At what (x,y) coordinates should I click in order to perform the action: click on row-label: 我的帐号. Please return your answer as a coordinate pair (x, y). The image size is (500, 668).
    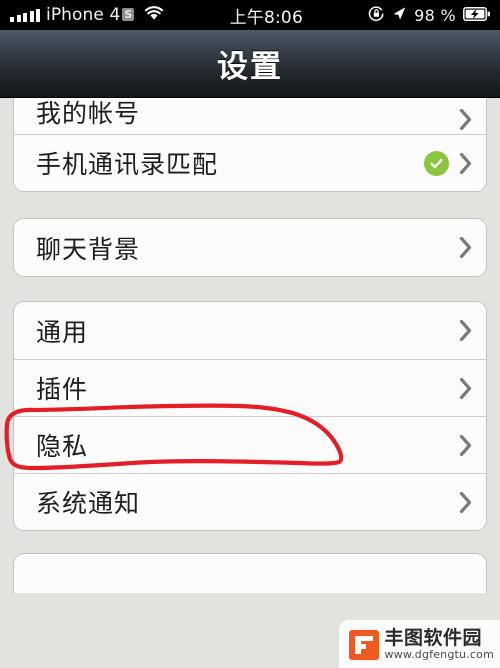
    Looking at the image, I should click on (88, 113).